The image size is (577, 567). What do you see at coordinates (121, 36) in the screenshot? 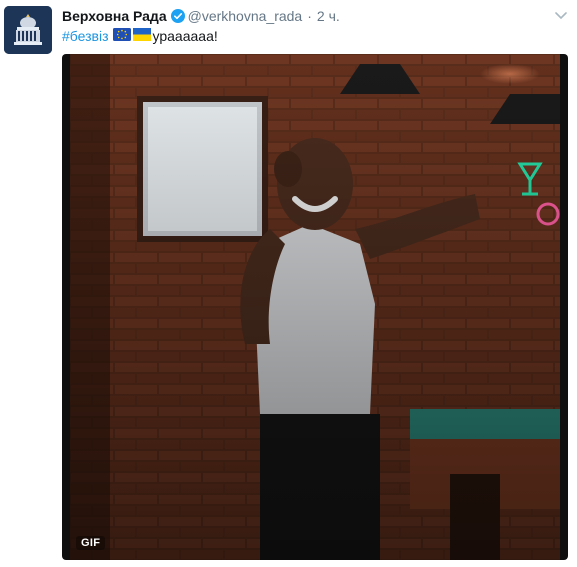
I see `eu-flag-icon` at bounding box center [121, 36].